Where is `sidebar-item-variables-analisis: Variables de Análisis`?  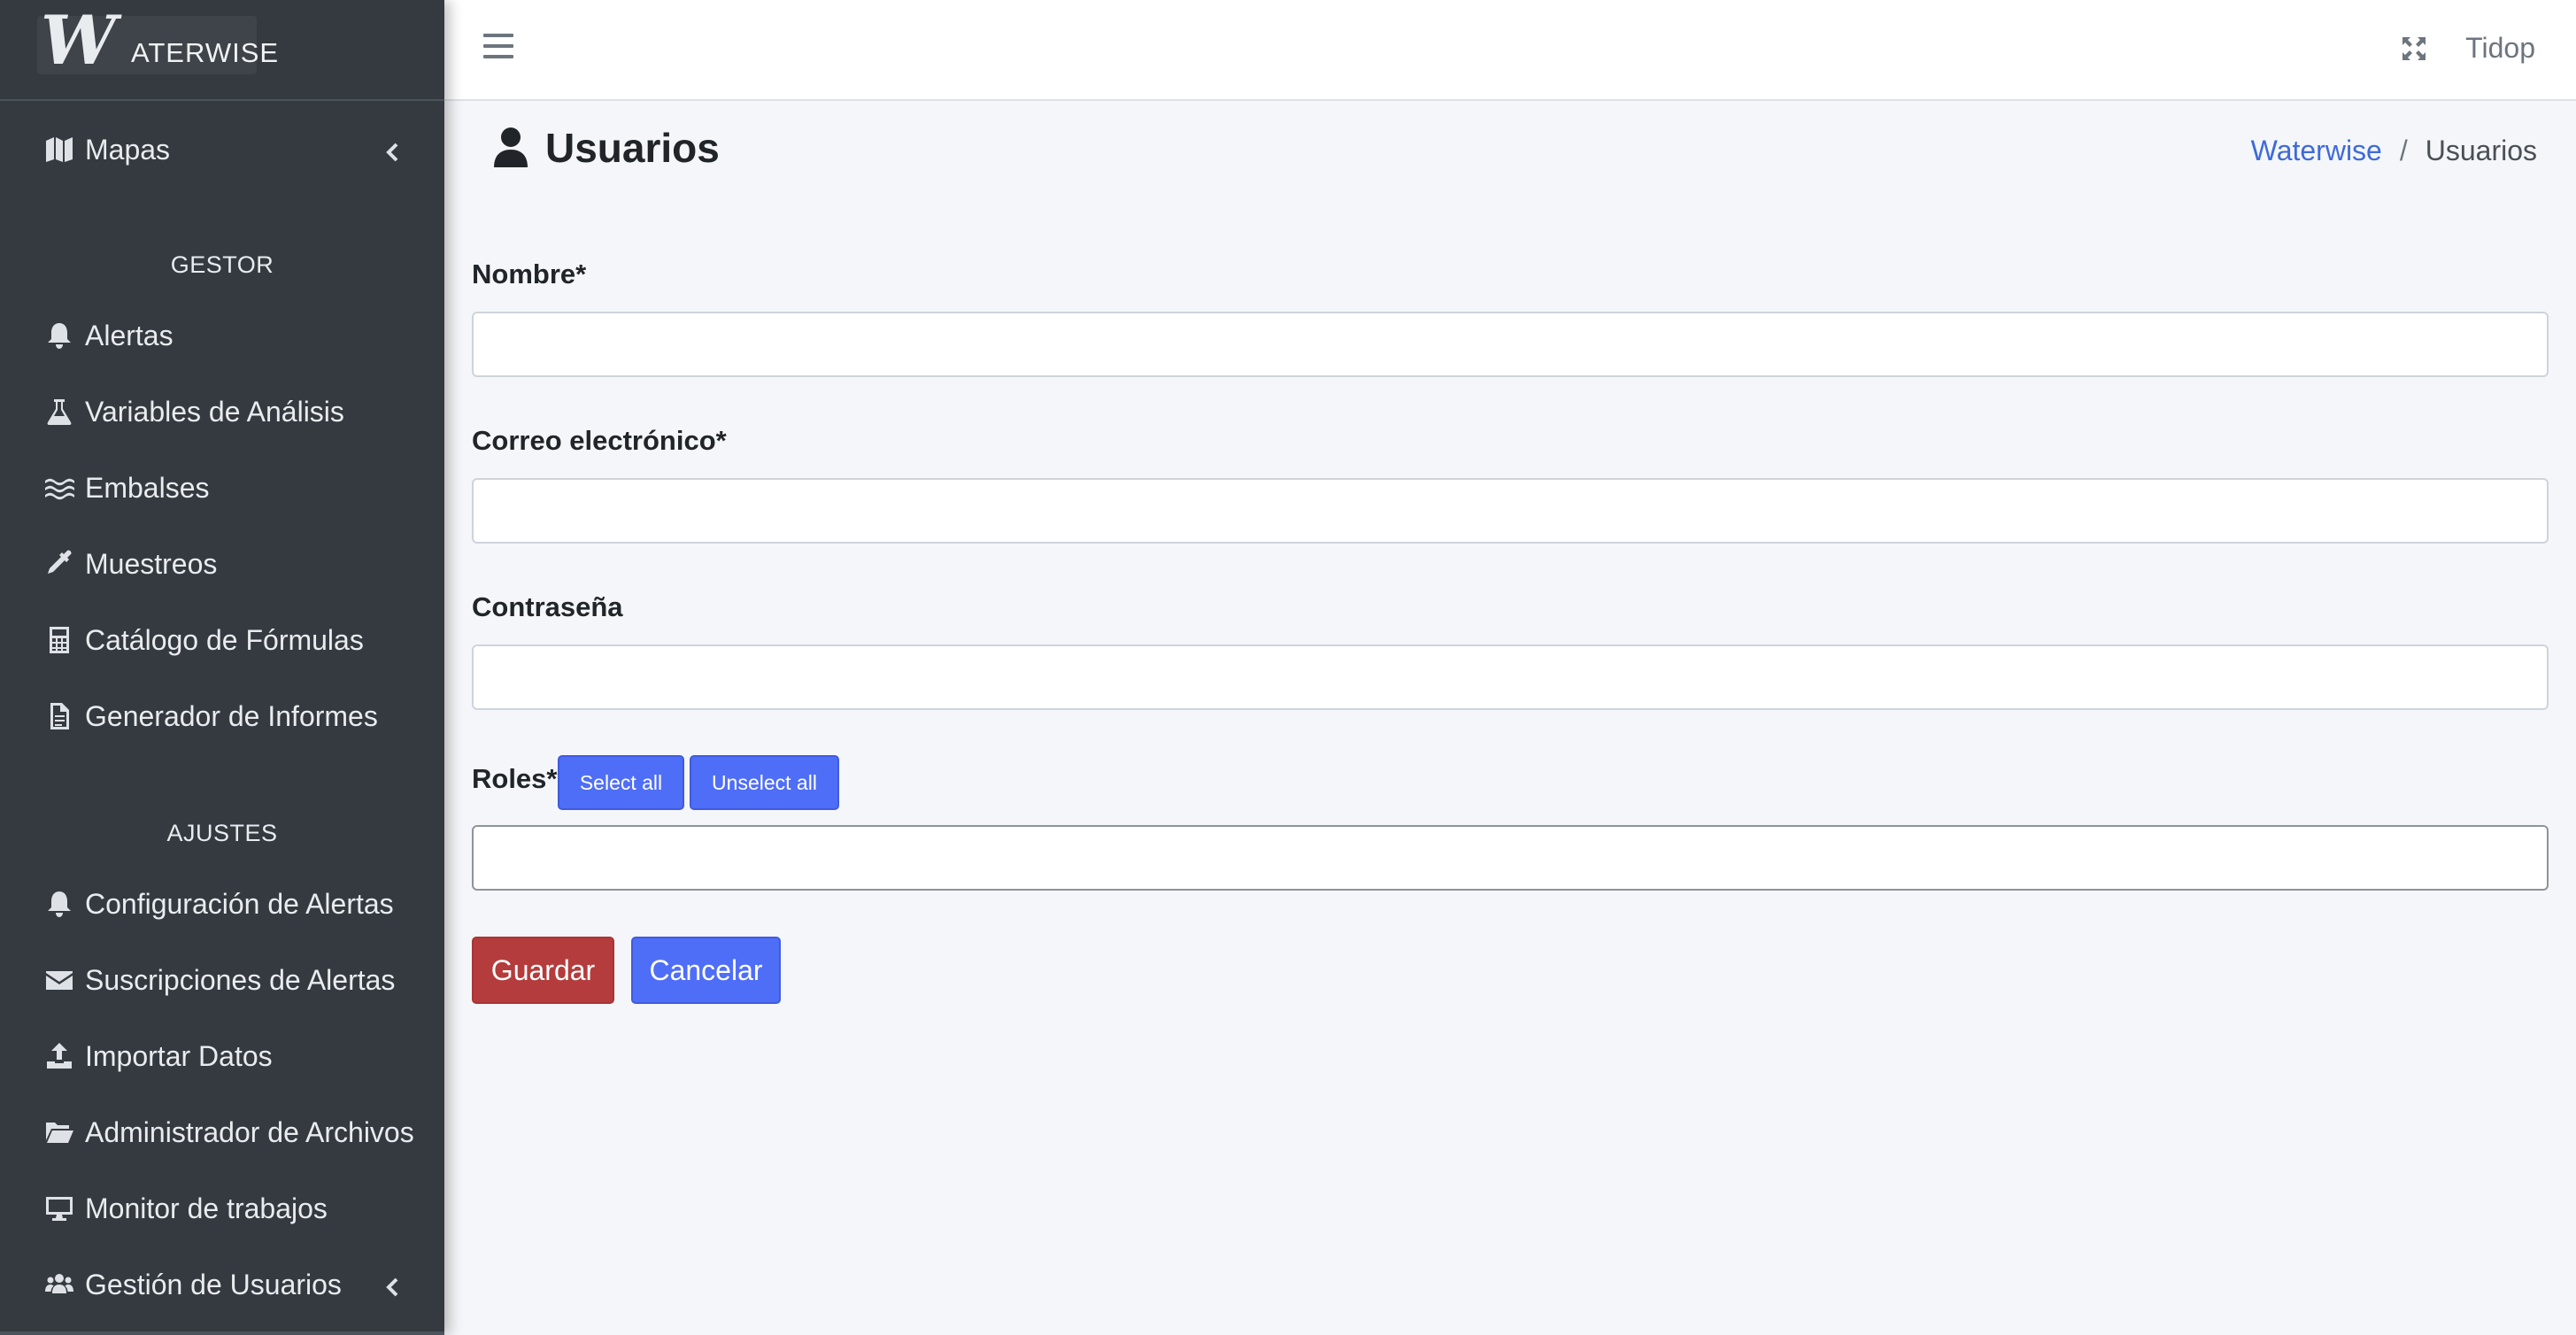 sidebar-item-variables-analisis: Variables de Análisis is located at coordinates (222, 411).